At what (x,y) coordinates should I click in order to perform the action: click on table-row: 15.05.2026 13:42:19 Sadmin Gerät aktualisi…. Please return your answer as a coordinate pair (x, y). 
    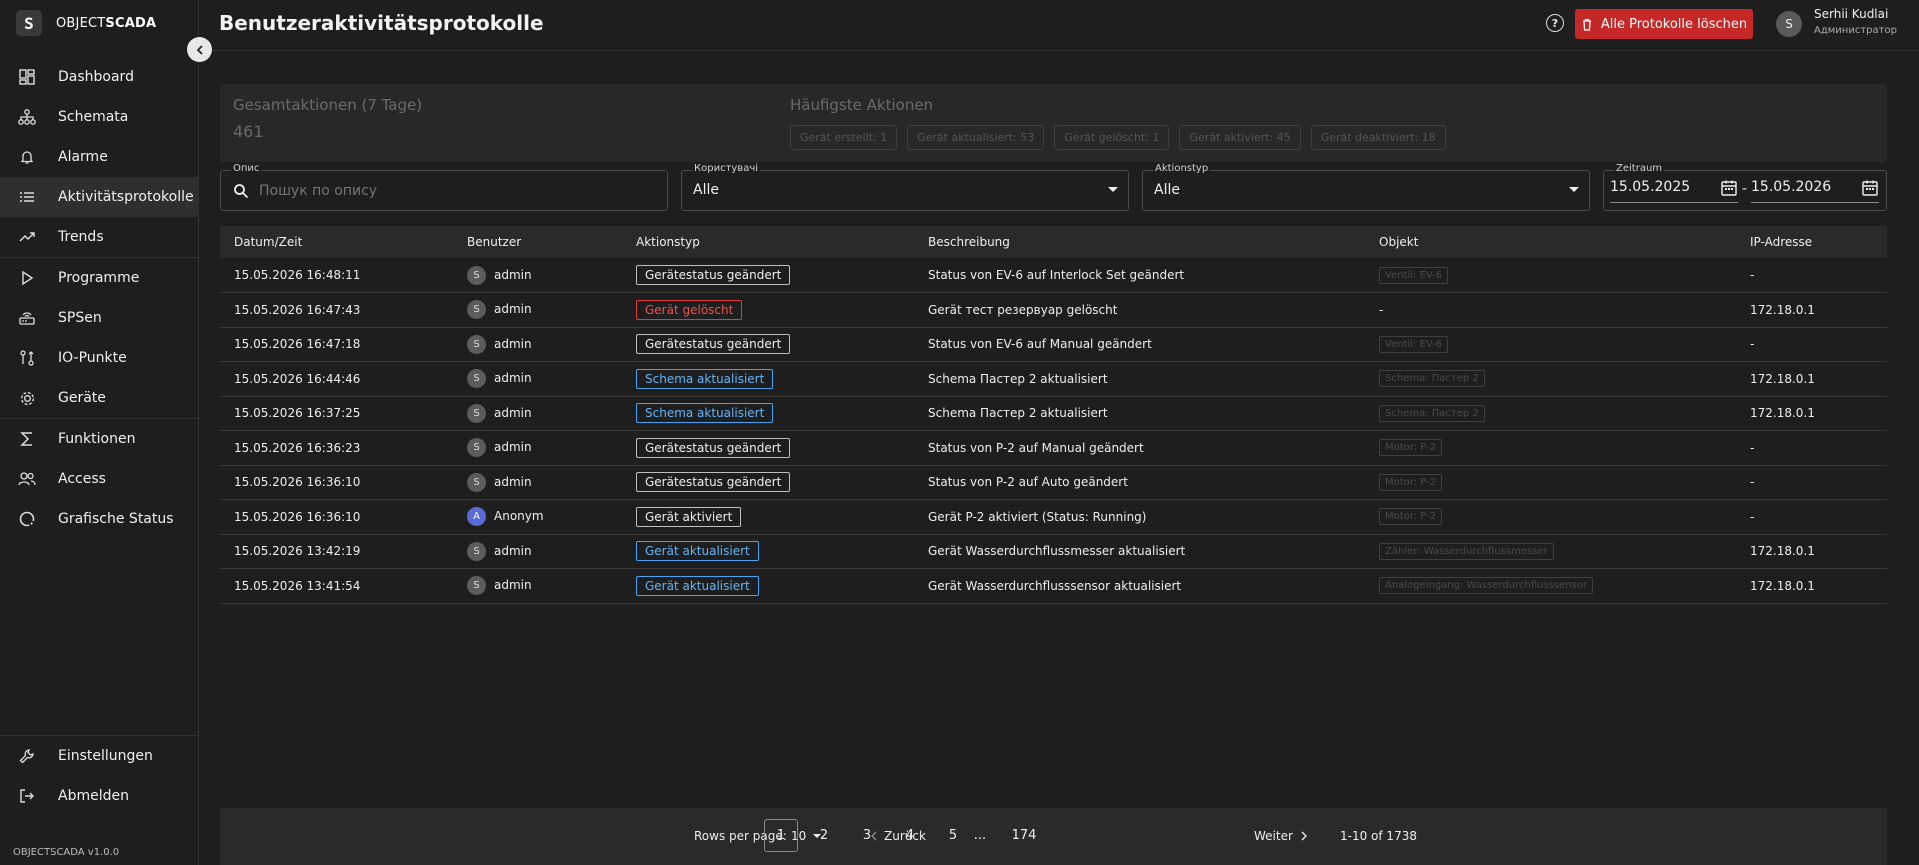
    Looking at the image, I should click on (1053, 551).